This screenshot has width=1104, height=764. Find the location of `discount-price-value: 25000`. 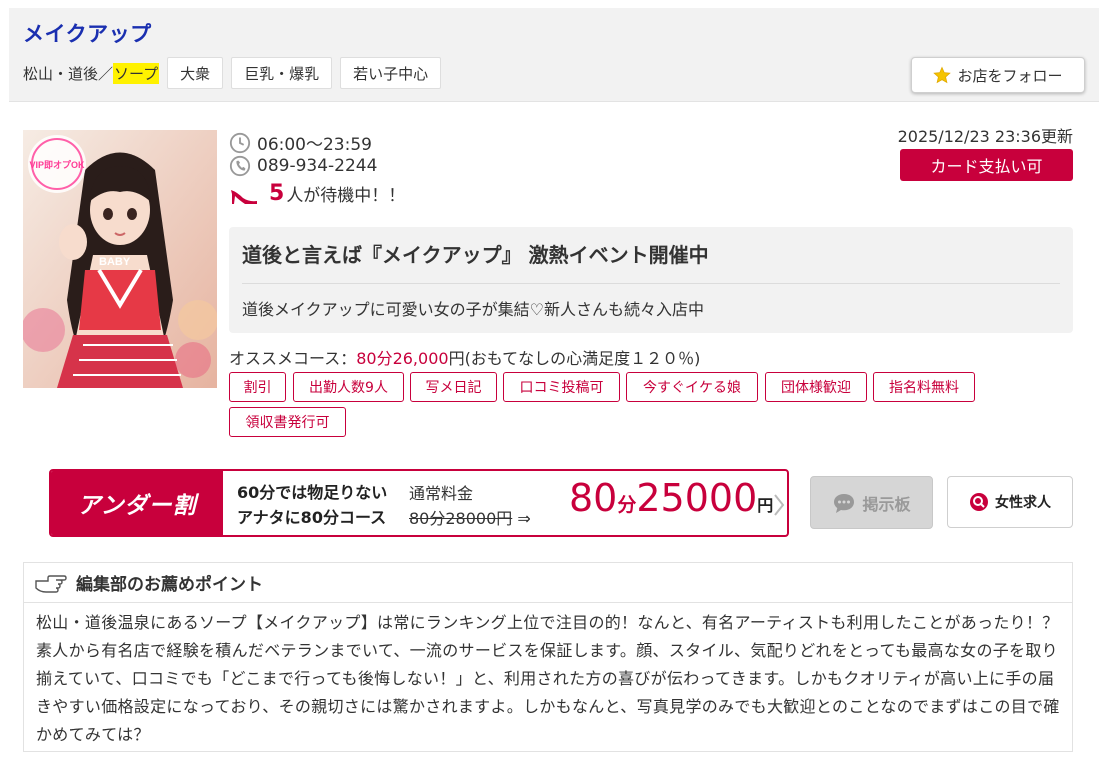

discount-price-value: 25000 is located at coordinates (697, 498).